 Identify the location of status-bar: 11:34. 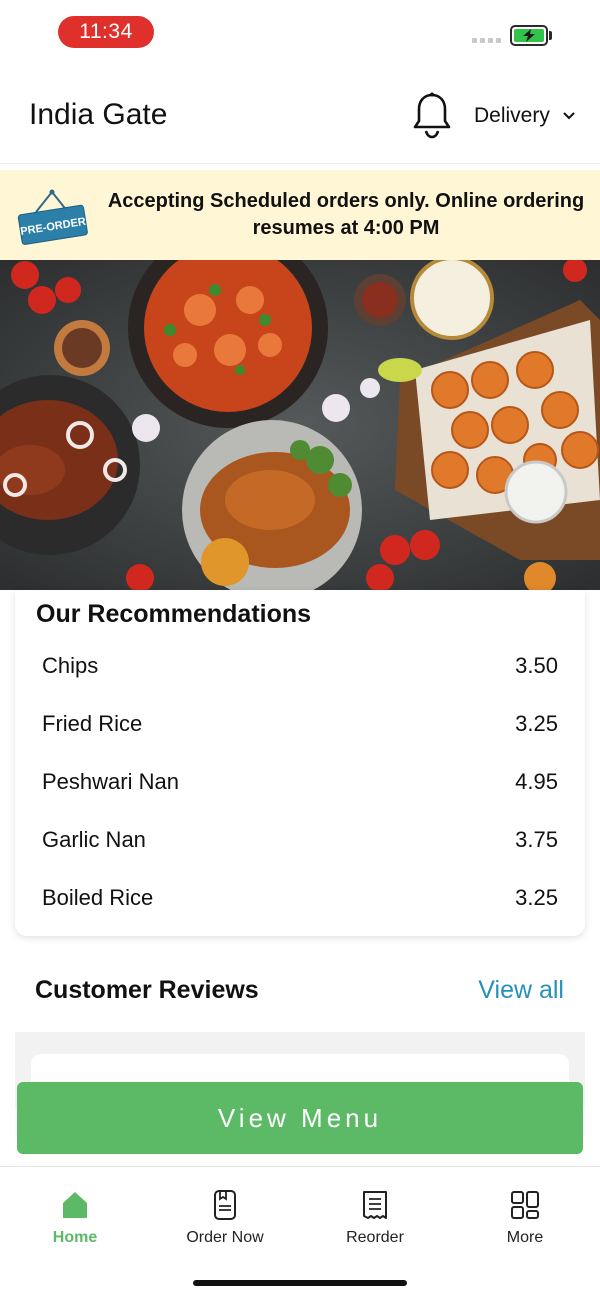
(300, 32).